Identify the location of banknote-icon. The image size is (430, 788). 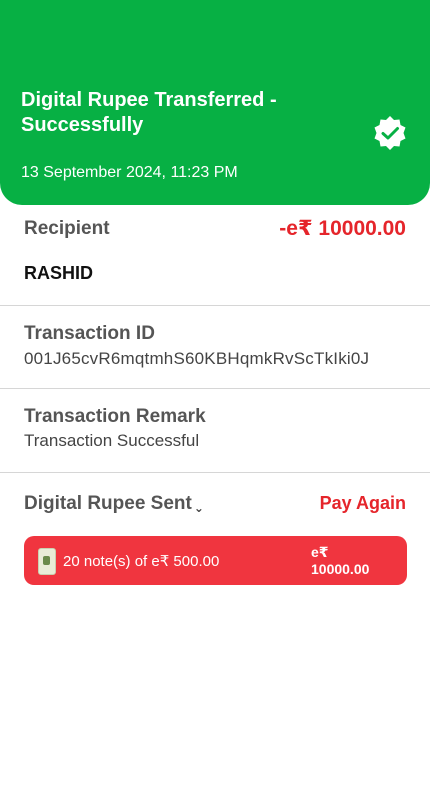
(47, 561).